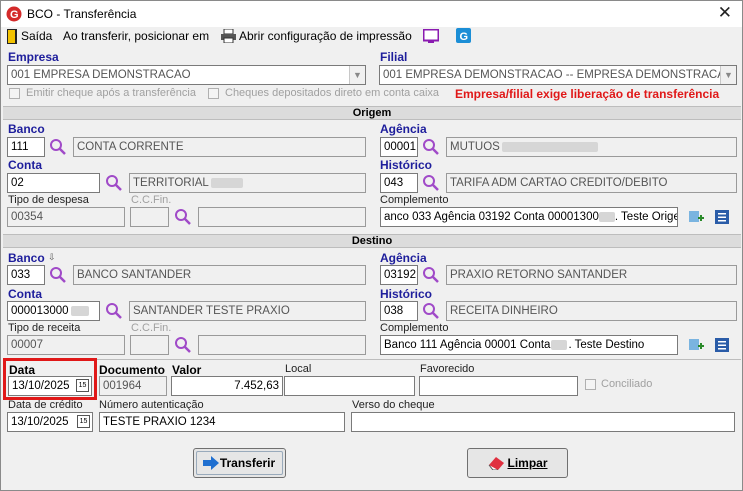 This screenshot has height=491, width=743. What do you see at coordinates (133, 386) in the screenshot?
I see `documento-field: 001964` at bounding box center [133, 386].